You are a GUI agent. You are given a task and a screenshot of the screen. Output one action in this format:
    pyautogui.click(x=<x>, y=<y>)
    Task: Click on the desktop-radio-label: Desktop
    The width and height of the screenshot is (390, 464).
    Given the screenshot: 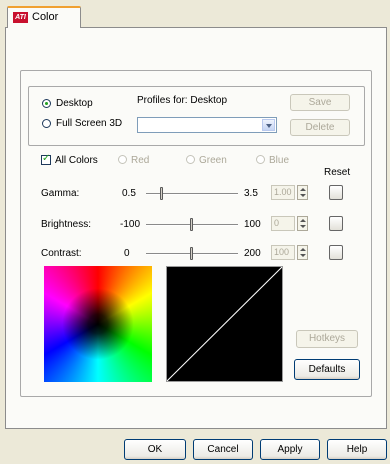 What is the action you would take?
    pyautogui.click(x=74, y=103)
    